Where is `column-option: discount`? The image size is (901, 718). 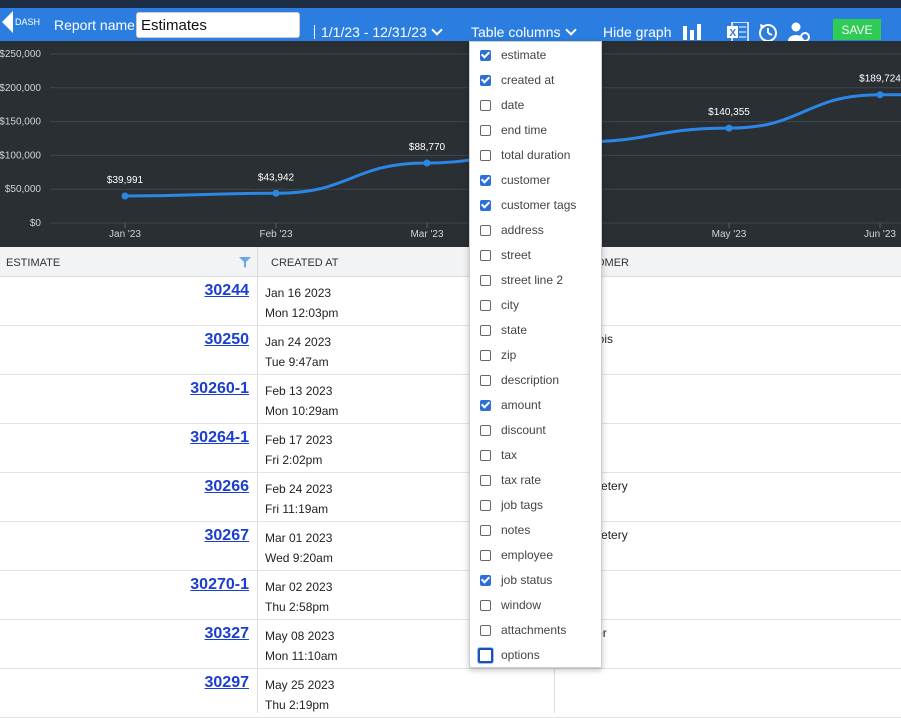
column-option: discount is located at coordinates (513, 430).